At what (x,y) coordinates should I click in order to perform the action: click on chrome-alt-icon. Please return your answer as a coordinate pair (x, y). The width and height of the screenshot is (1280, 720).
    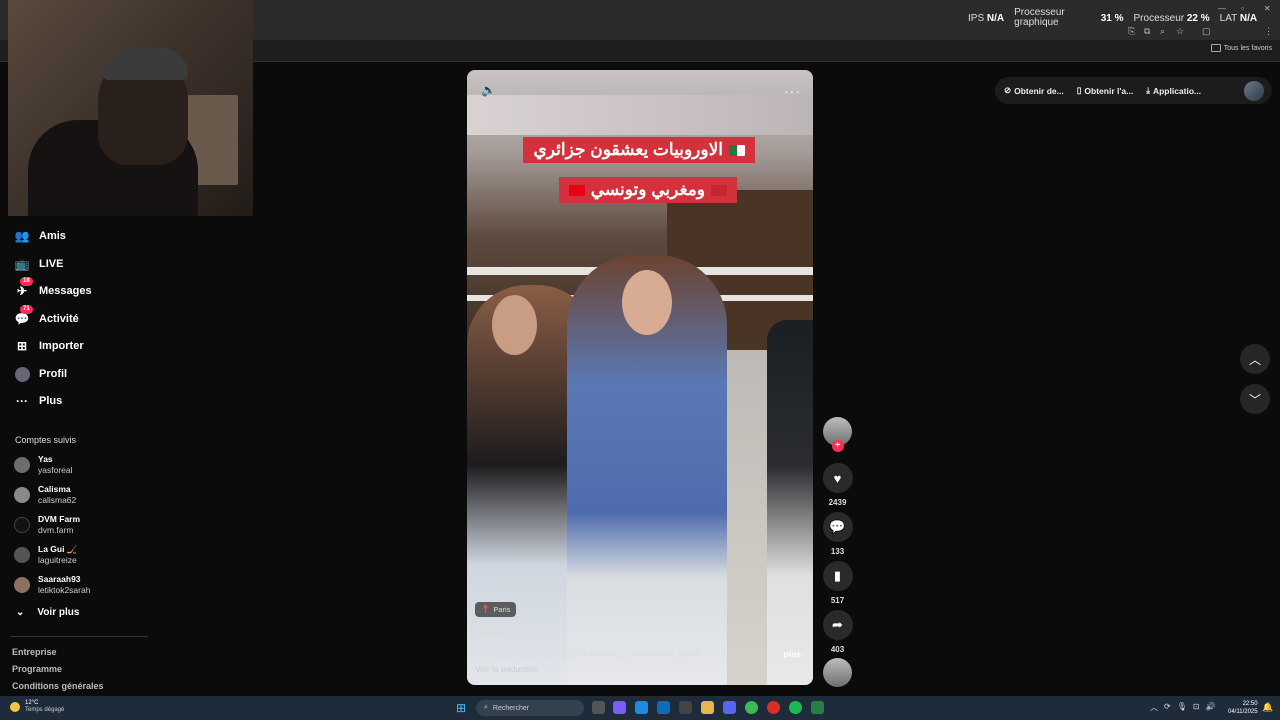
    Looking at the image, I should click on (773, 707).